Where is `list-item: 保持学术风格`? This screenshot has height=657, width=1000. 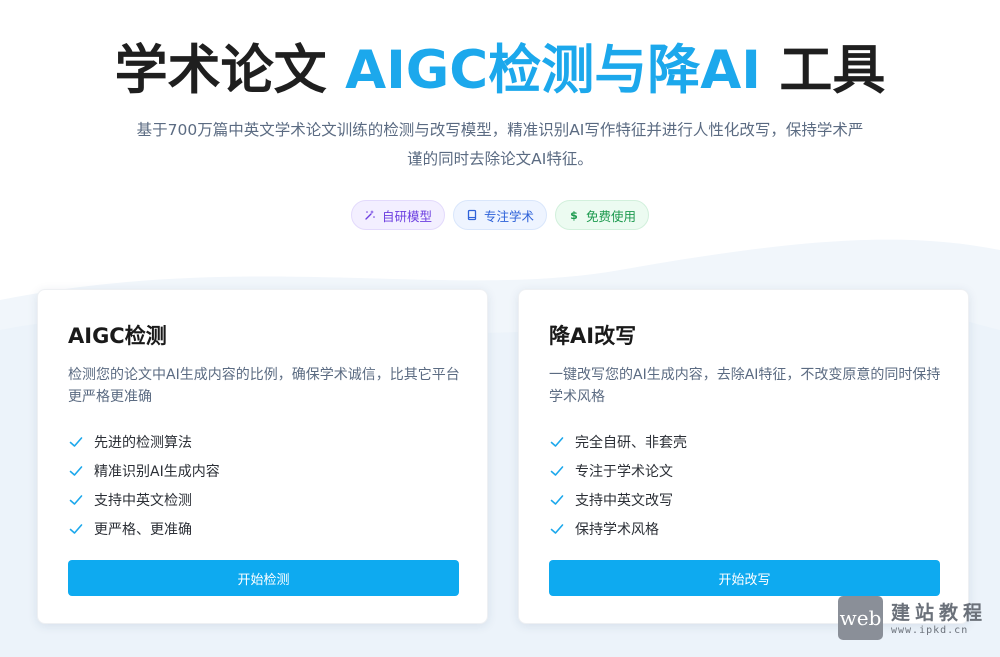
list-item: 保持学术风格 is located at coordinates (618, 528).